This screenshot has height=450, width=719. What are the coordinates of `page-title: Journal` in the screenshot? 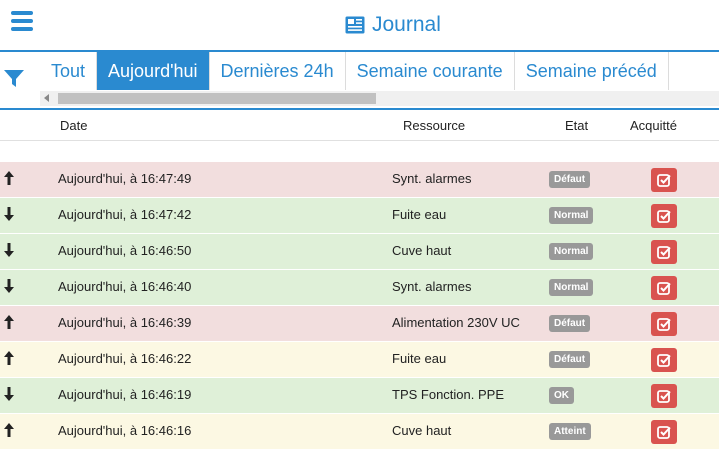 It's located at (393, 25).